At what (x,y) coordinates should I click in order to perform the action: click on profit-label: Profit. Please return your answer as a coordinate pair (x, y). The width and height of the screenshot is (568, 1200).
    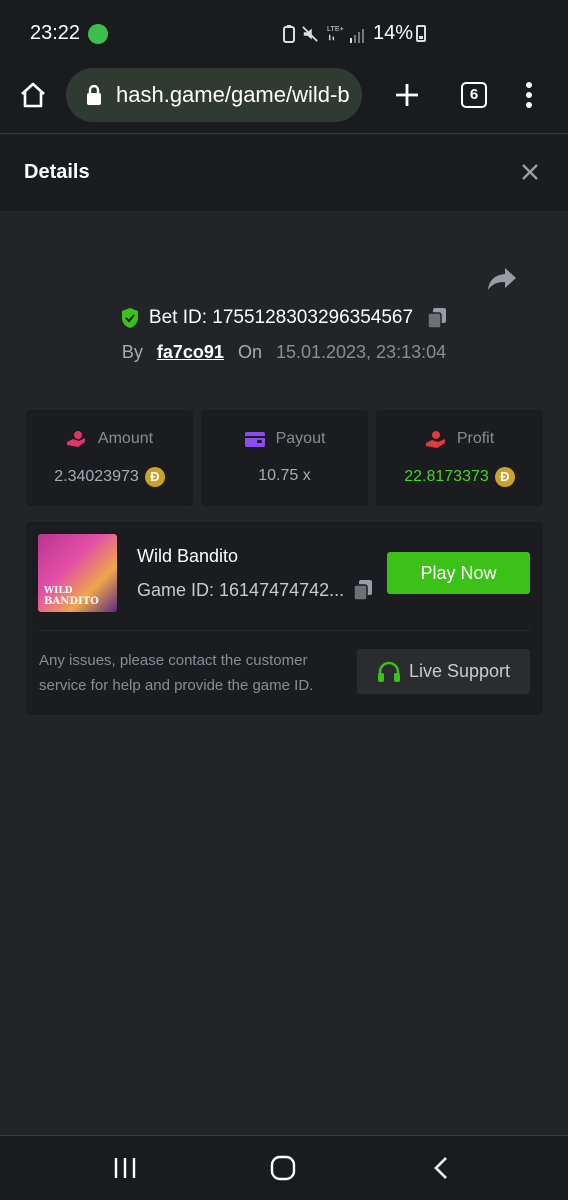
    Looking at the image, I should click on (475, 438).